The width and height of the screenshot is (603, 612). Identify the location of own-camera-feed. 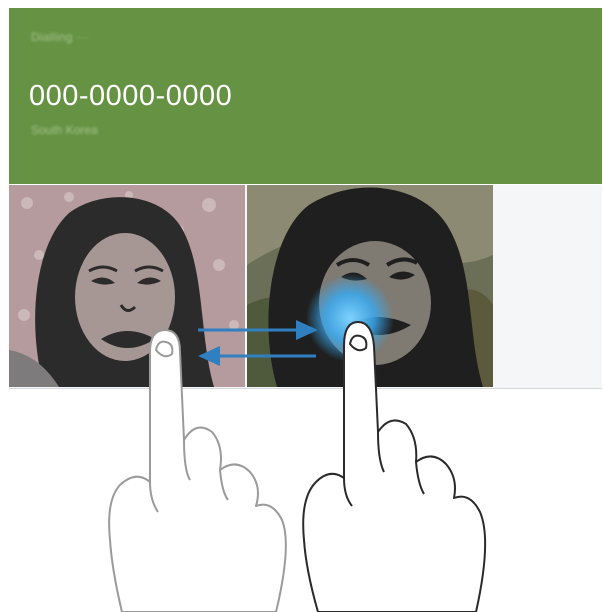
(127, 286).